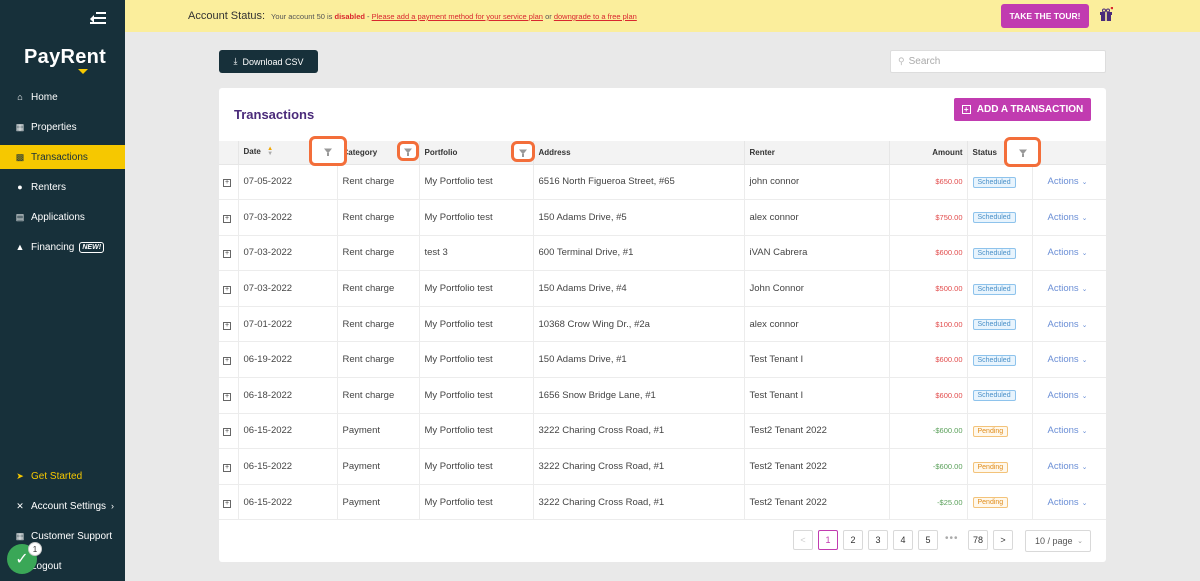  I want to click on amount-value: $100.00, so click(949, 324).